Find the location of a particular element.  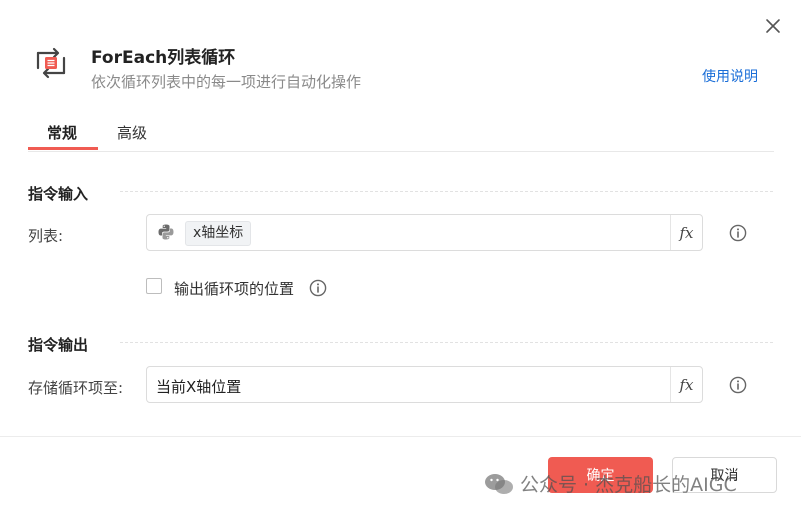

active-tab-indicator is located at coordinates (63, 148).